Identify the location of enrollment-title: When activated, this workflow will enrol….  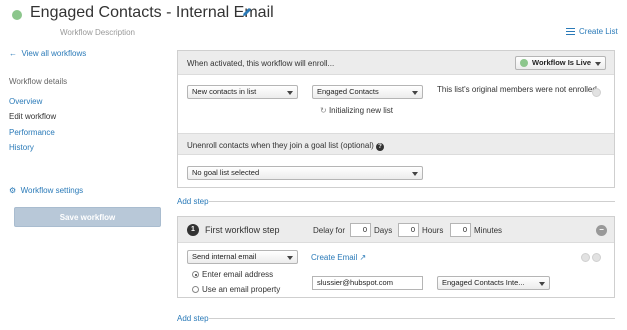
(261, 63).